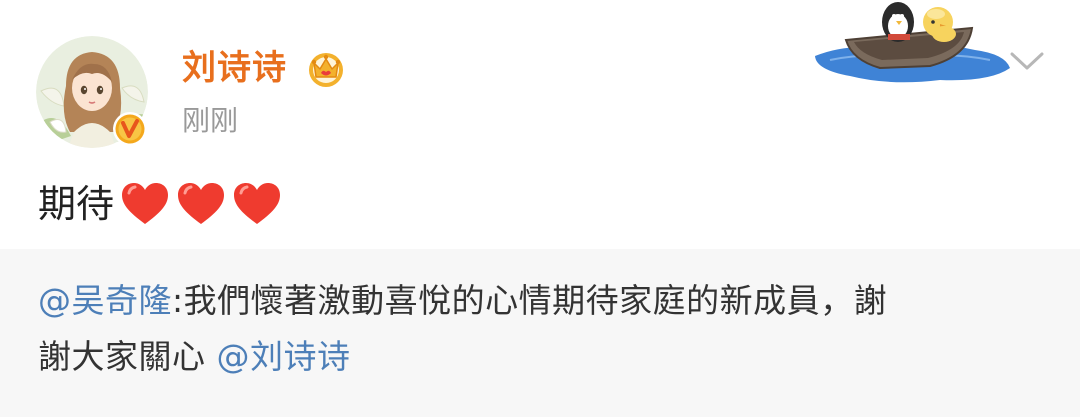 Image resolution: width=1080 pixels, height=417 pixels. I want to click on retweet-content-line1: :我們懷著激動喜悅的心情期待家庭的新成員，謝, so click(530, 300).